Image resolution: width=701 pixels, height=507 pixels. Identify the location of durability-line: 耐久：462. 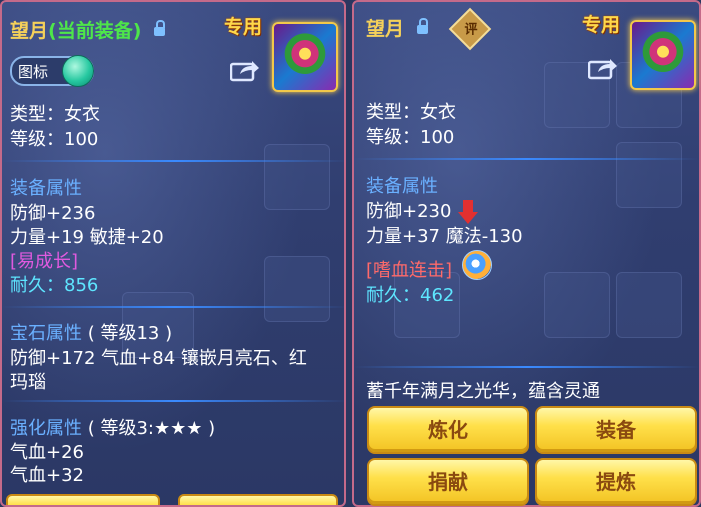
(410, 294).